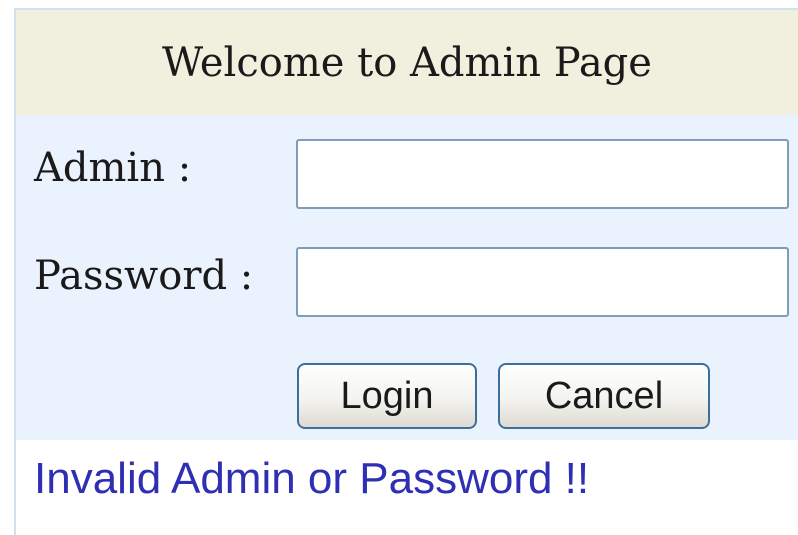  Describe the element at coordinates (542, 282) in the screenshot. I see `password-input` at that location.